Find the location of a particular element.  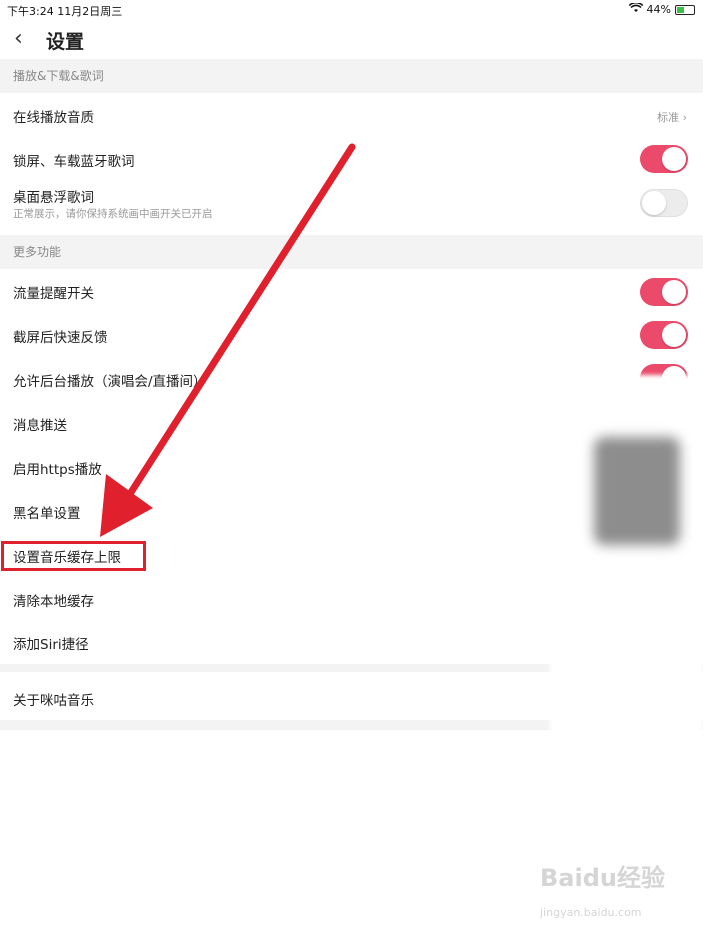

watermark-logo: Baidu经验 is located at coordinates (602, 878).